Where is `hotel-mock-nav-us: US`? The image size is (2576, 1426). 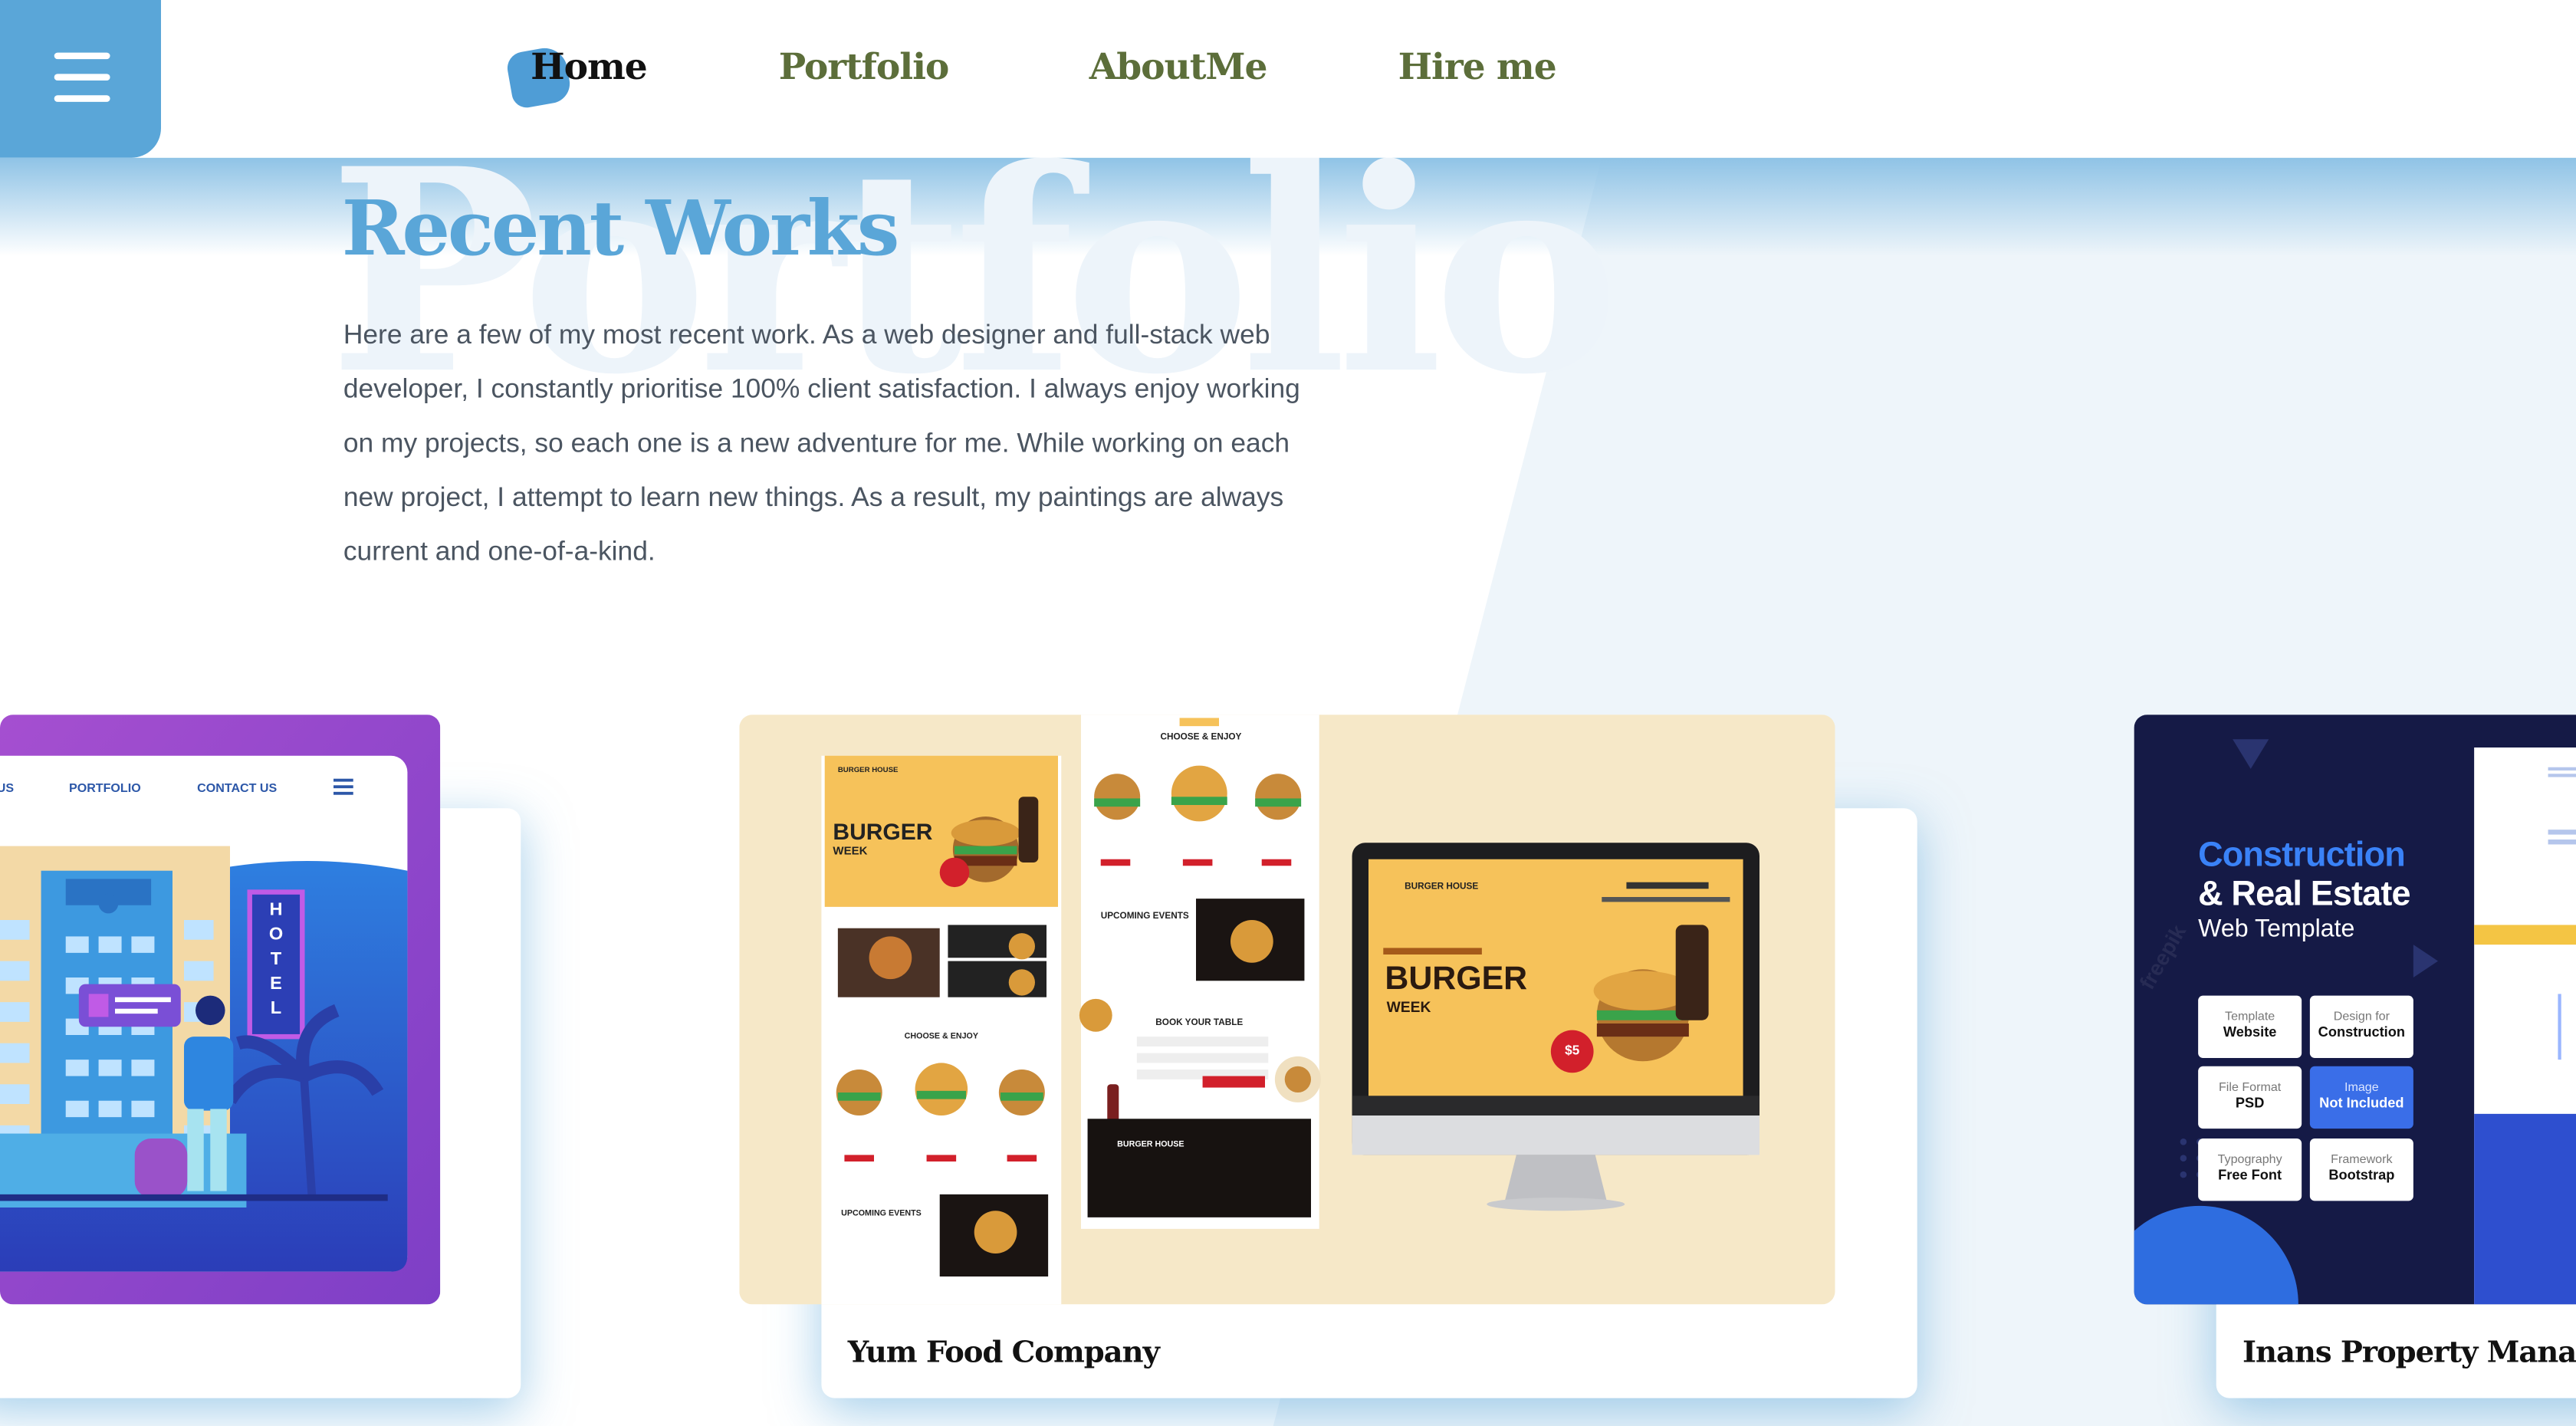
hotel-mock-nav-us: US is located at coordinates (7, 788).